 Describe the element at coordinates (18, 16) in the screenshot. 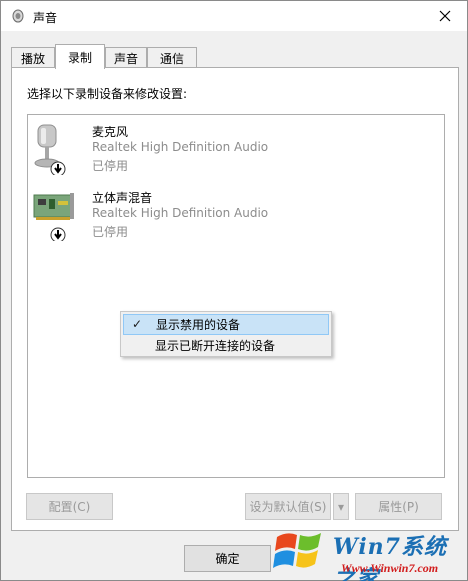

I see `speaker-icon` at that location.